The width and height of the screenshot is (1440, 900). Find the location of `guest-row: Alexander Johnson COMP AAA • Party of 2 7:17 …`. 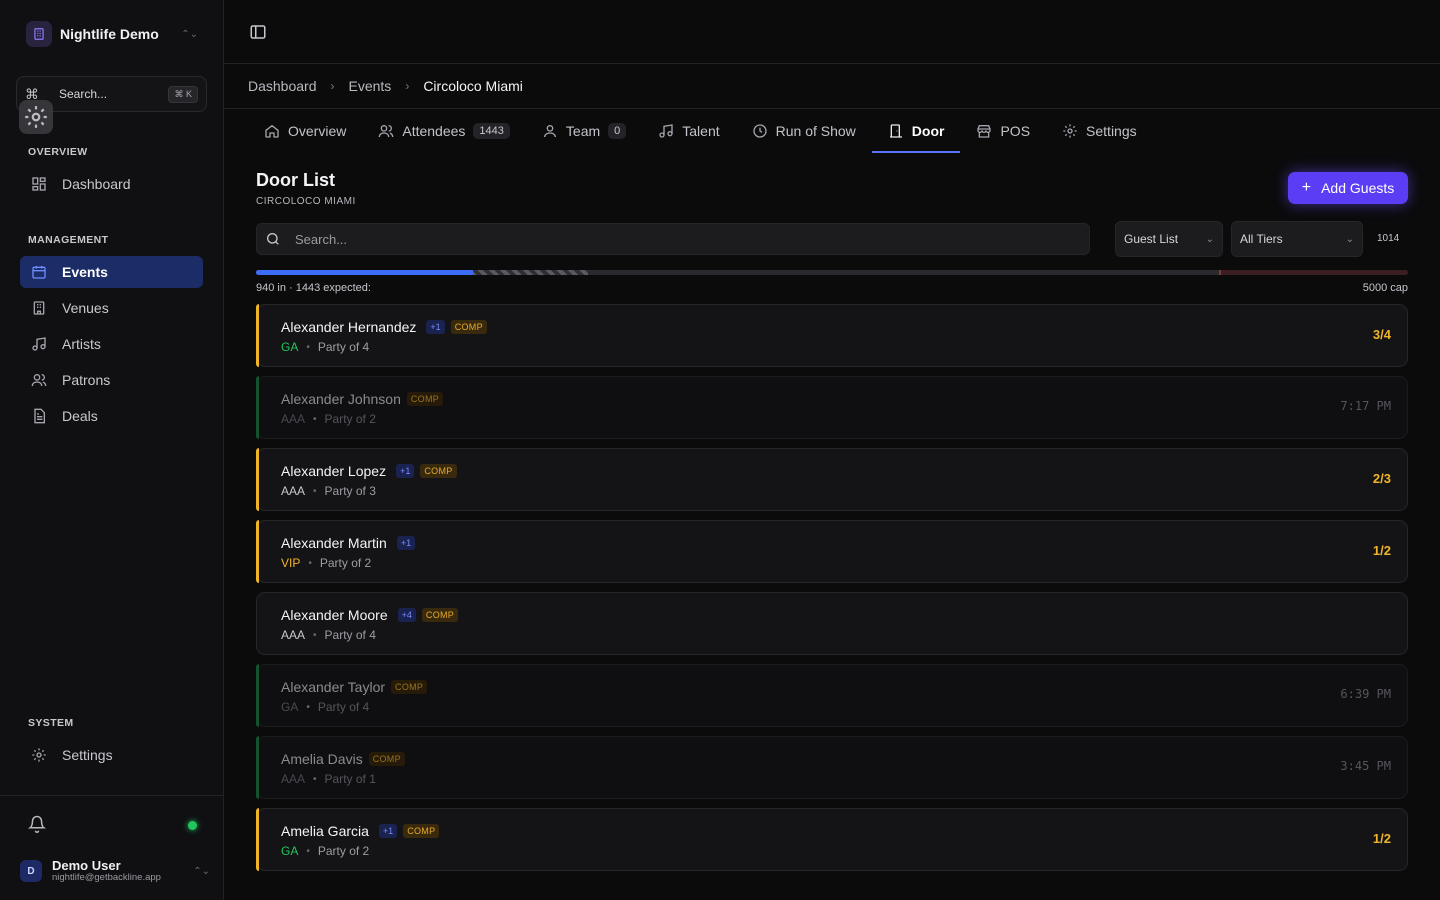

guest-row: Alexander Johnson COMP AAA • Party of 2 7:17 … is located at coordinates (832, 407).